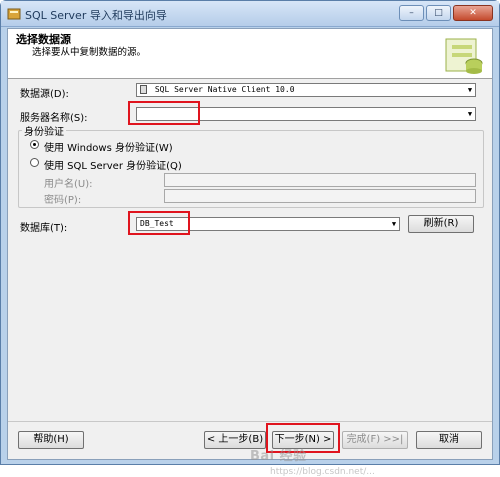 The height and width of the screenshot is (477, 500). Describe the element at coordinates (89, 52) in the screenshot. I see `page-subtitle: 选择要从中复制数据的源。` at that location.